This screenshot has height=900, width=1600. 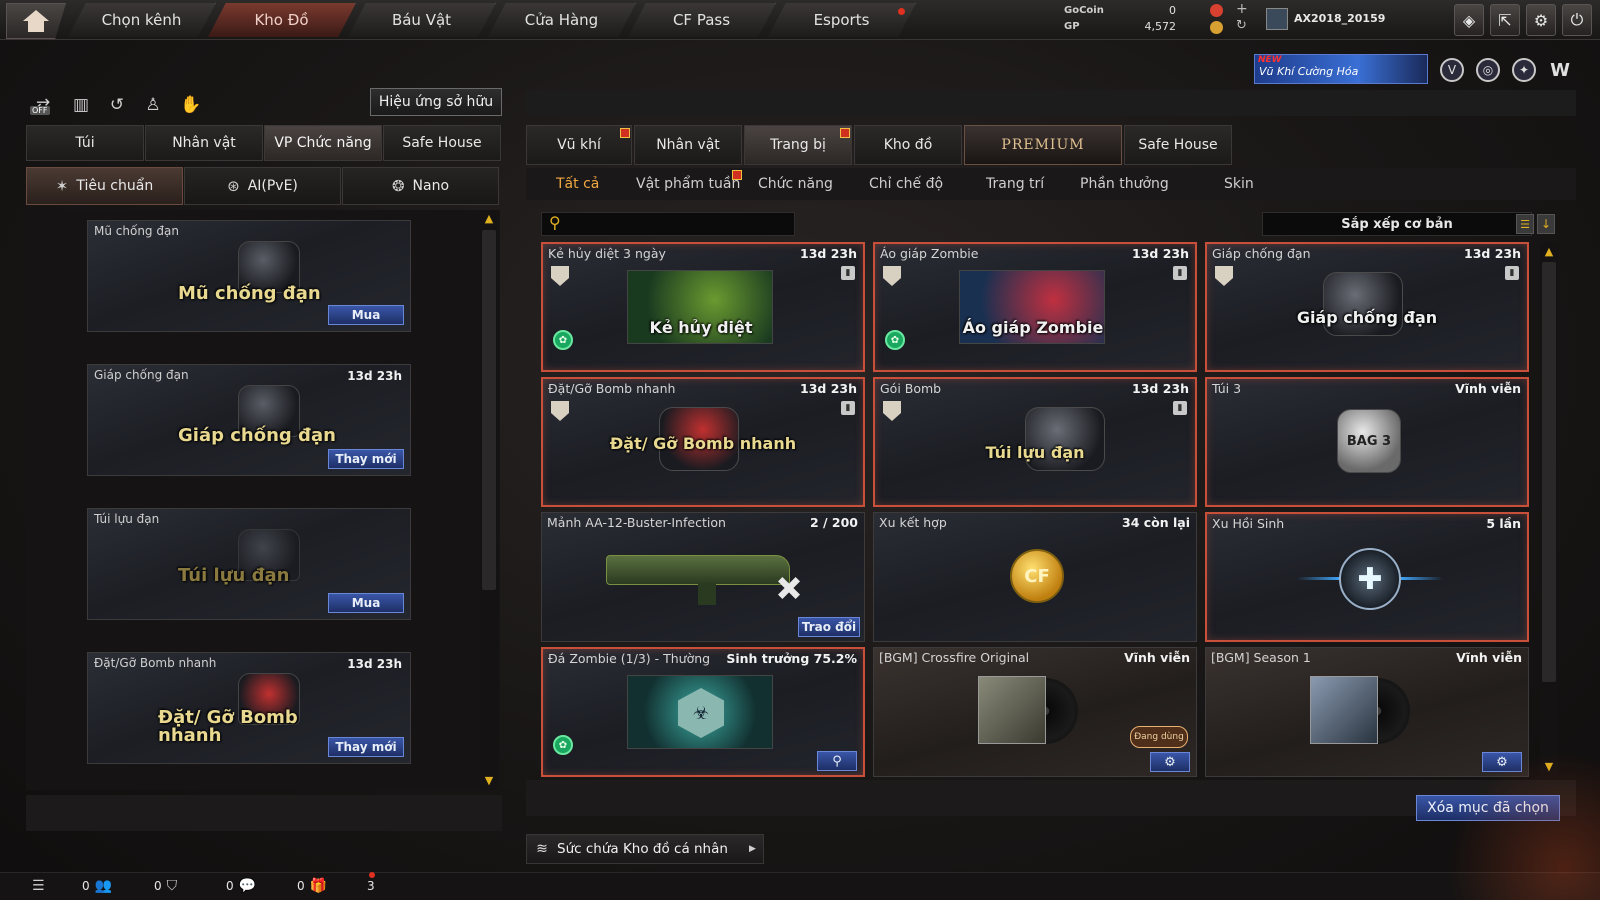 I want to click on right-tab-safe-house: Safe House, so click(x=1178, y=145).